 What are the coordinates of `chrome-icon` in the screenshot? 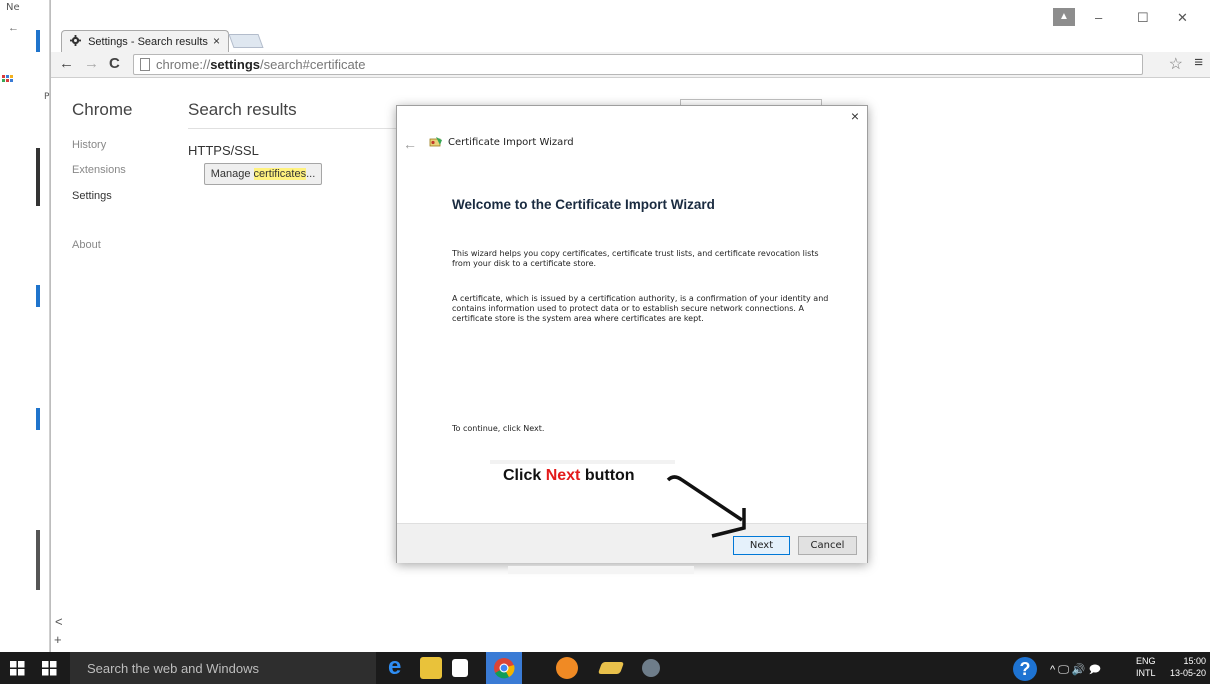 It's located at (504, 668).